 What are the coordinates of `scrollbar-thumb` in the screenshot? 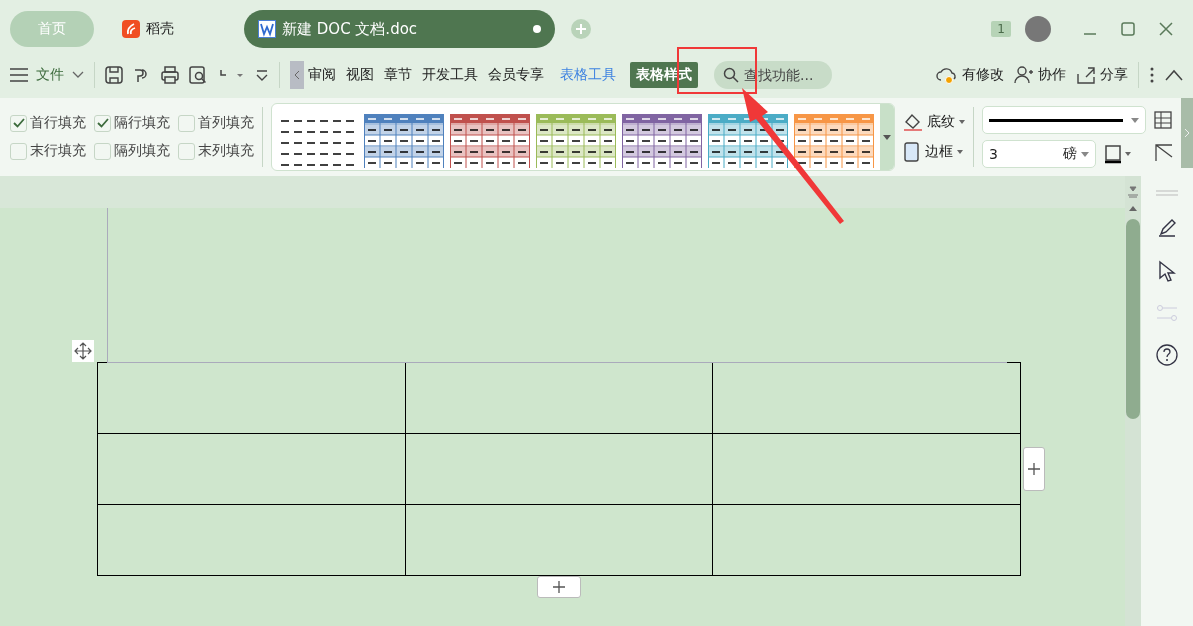 It's located at (1133, 319).